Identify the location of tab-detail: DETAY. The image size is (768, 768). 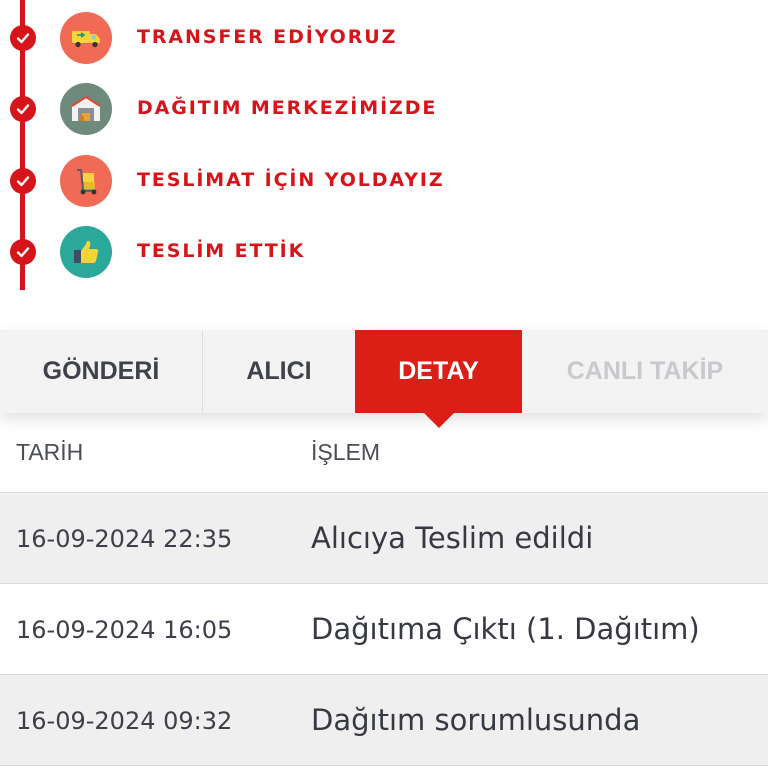
(438, 379).